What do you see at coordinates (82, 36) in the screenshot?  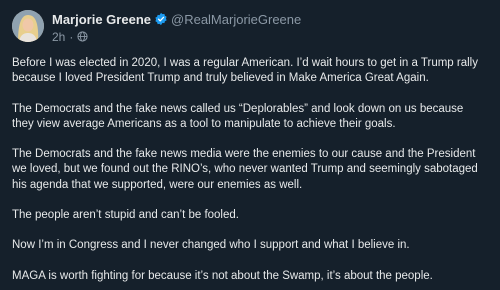 I see `globe-icon` at bounding box center [82, 36].